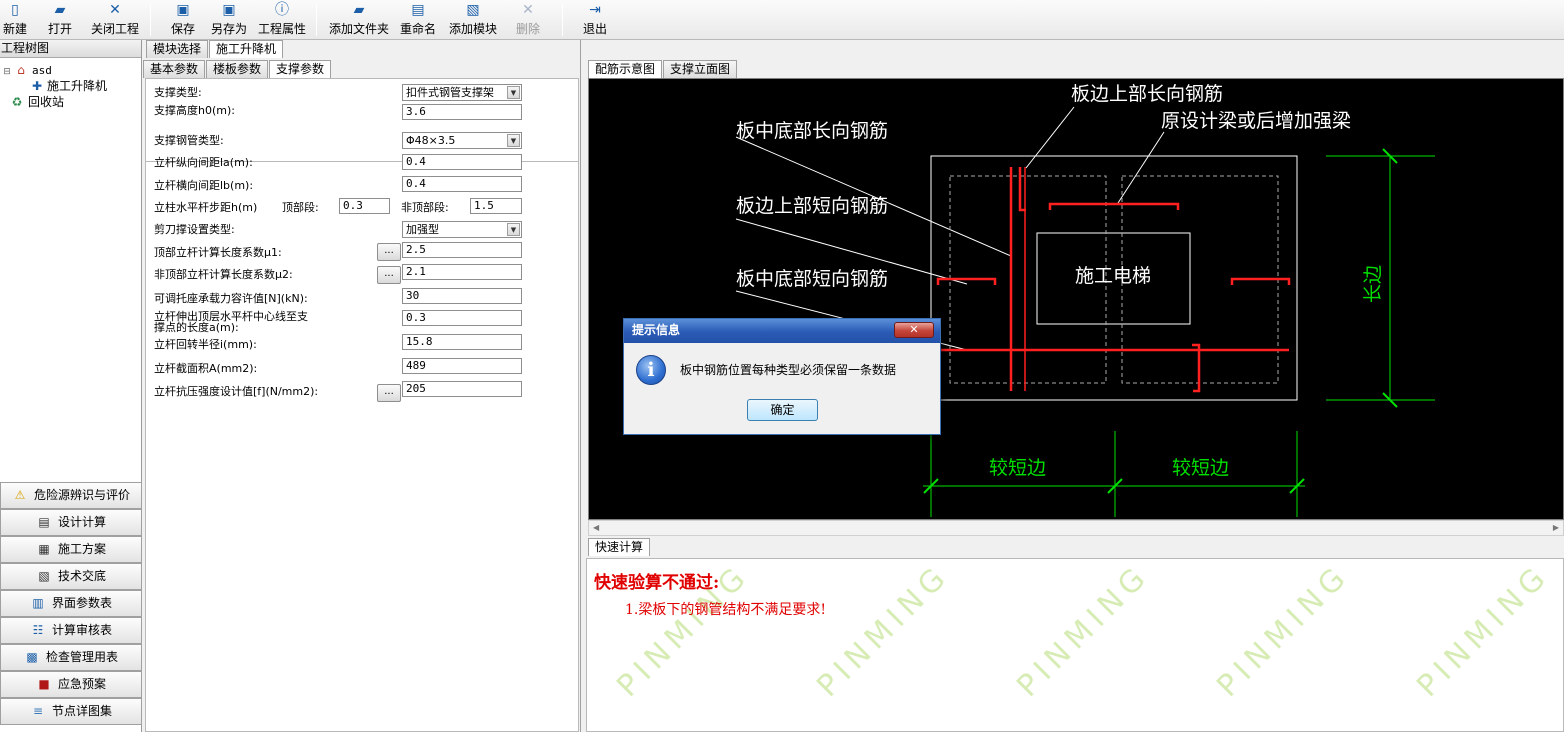  I want to click on project-properties-button: ⓘ 工程属性, so click(282, 20).